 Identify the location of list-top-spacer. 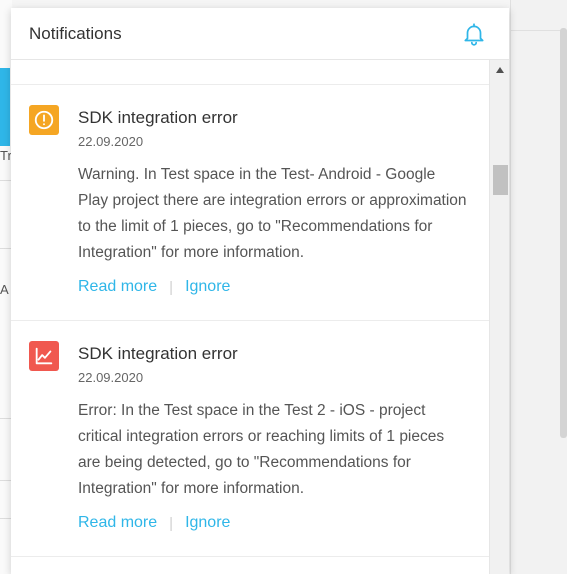
(250, 72).